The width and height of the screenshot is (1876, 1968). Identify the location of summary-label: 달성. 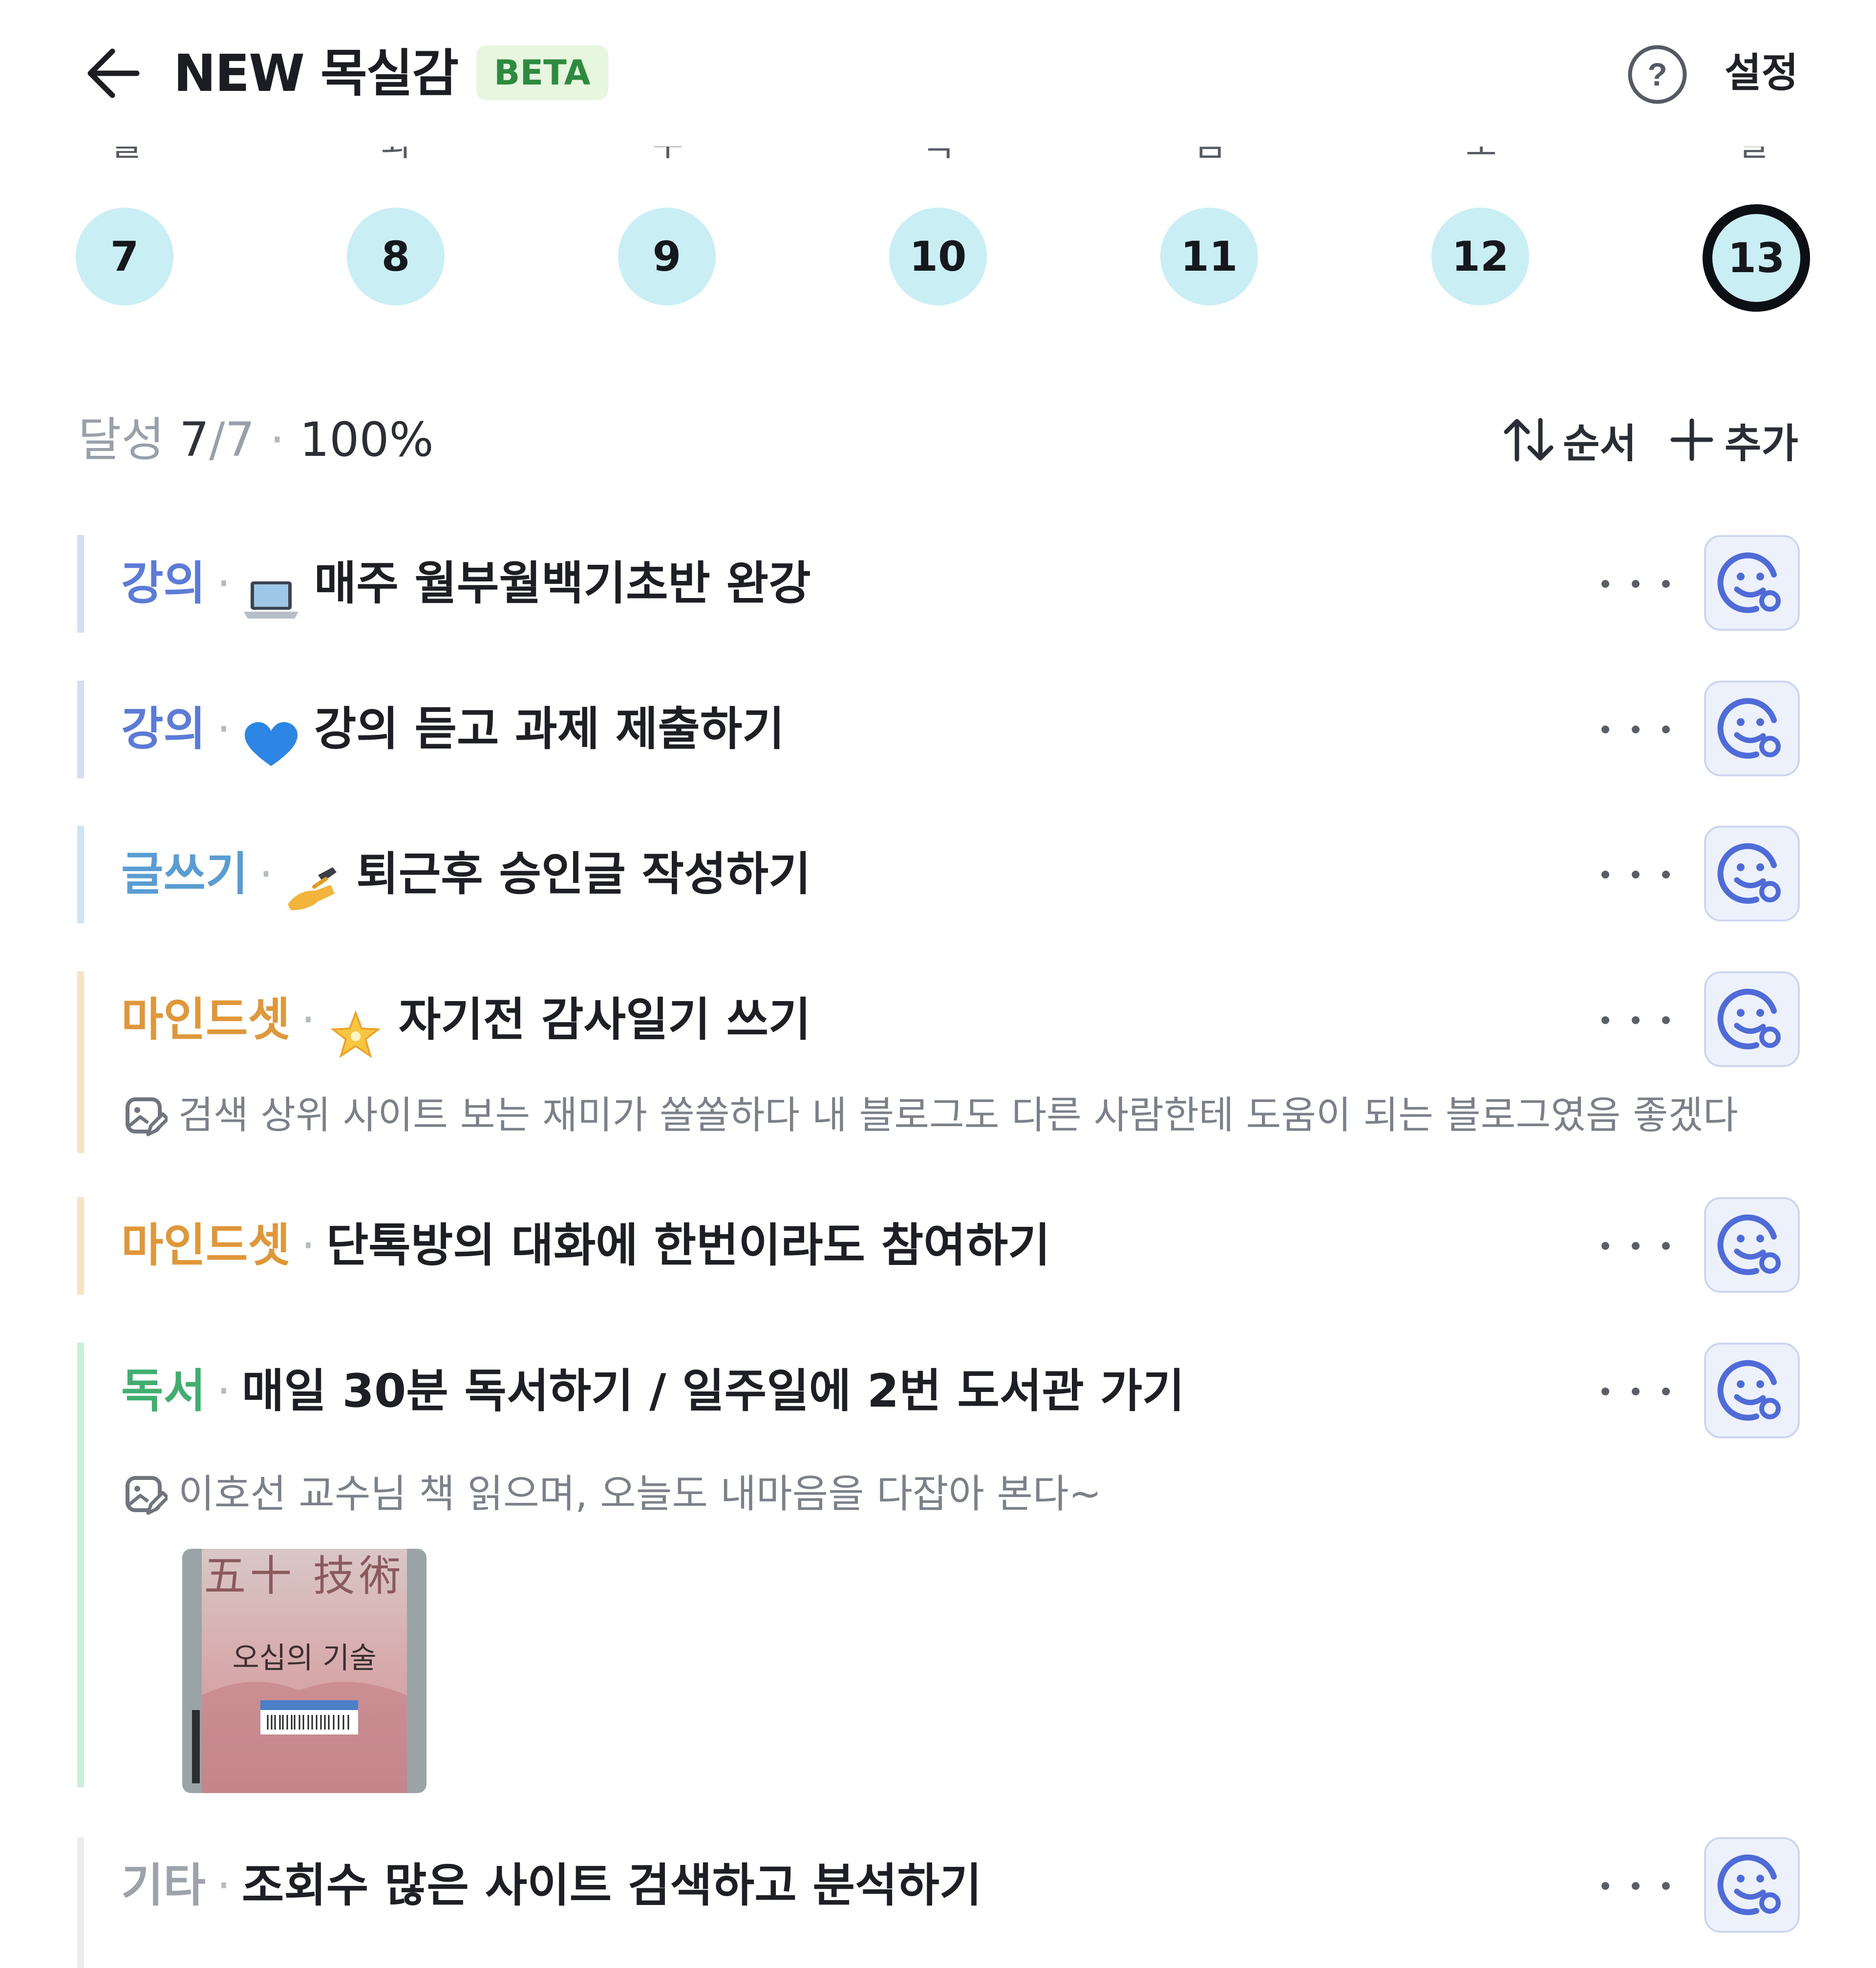
(121, 439).